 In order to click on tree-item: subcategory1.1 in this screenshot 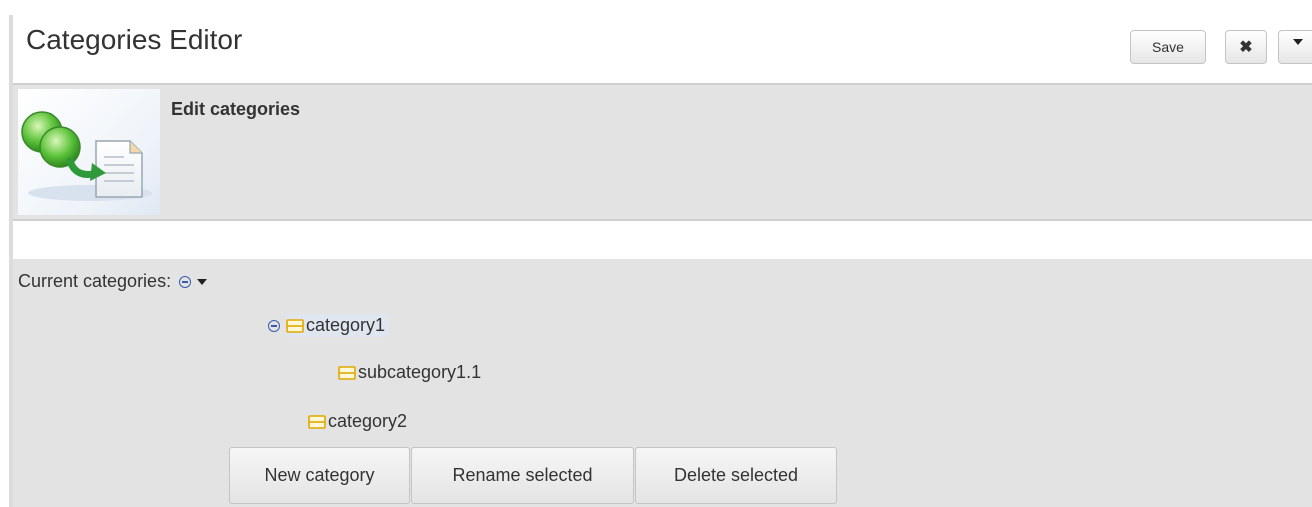, I will do `click(409, 372)`.